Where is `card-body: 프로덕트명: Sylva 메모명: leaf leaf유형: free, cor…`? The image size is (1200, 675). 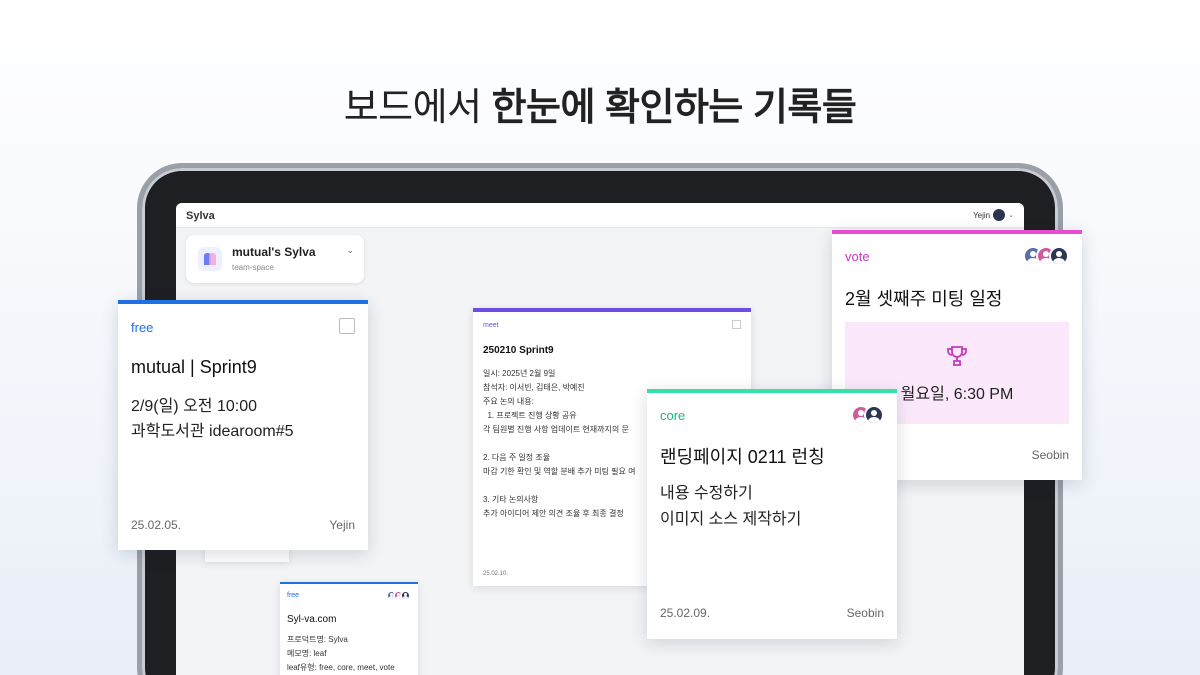
card-body: 프로덕트명: Sylva 메모명: leaf leaf유형: free, cor… is located at coordinates (341, 654).